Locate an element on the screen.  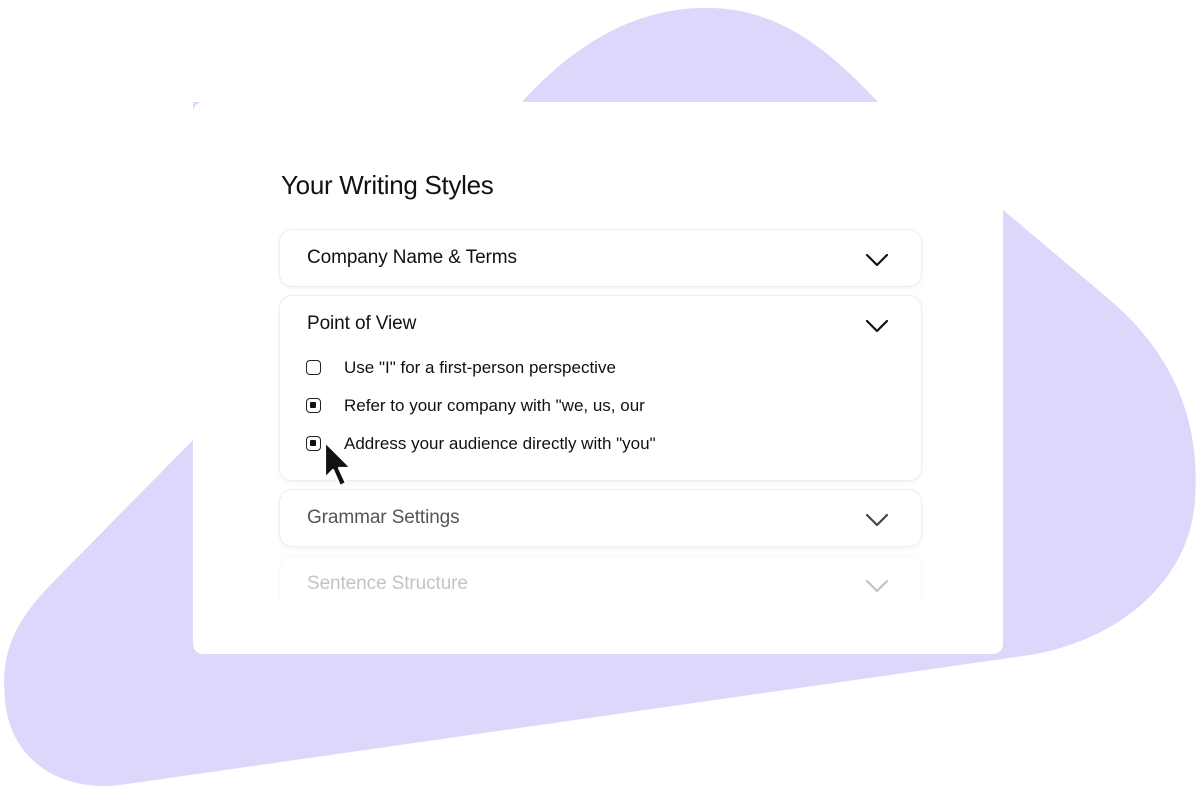
section-header-company-name-terms: Company Name & Terms is located at coordinates (600, 258).